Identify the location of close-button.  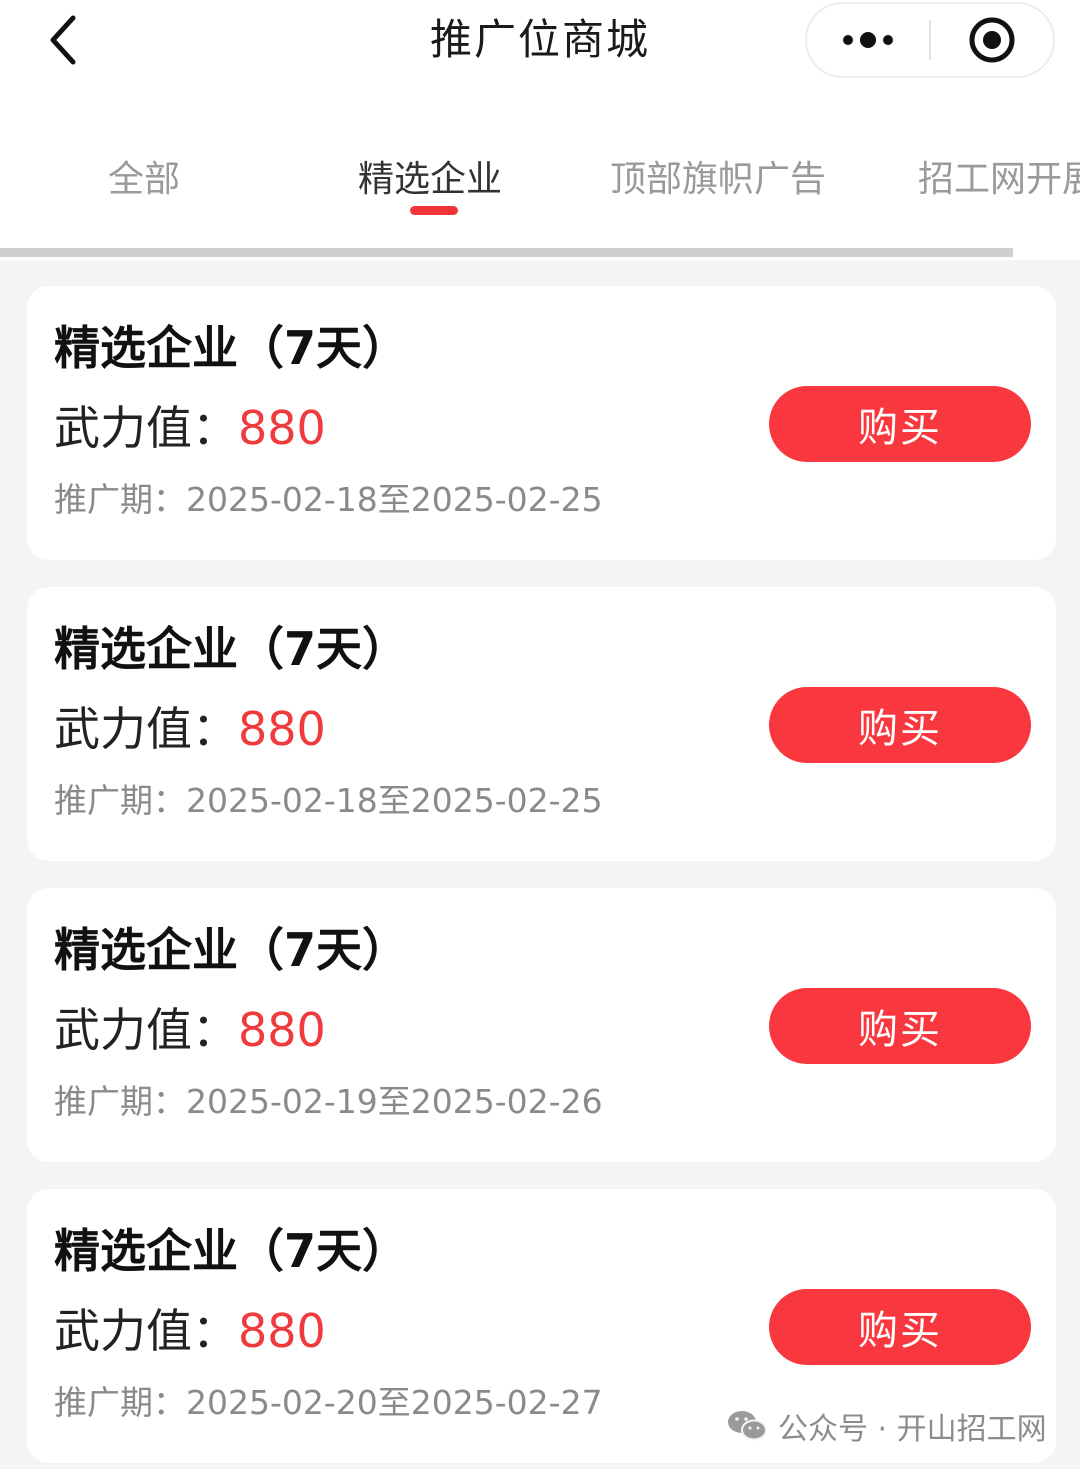
(992, 40).